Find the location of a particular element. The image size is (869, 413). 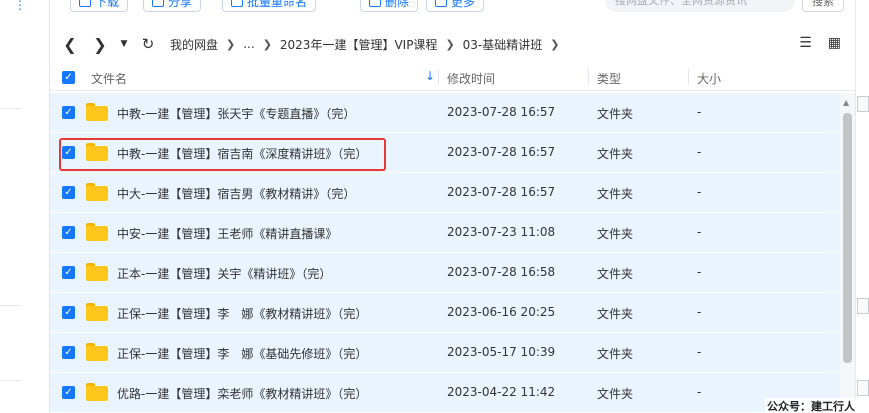

more-button: 更多 is located at coordinates (455, 6).